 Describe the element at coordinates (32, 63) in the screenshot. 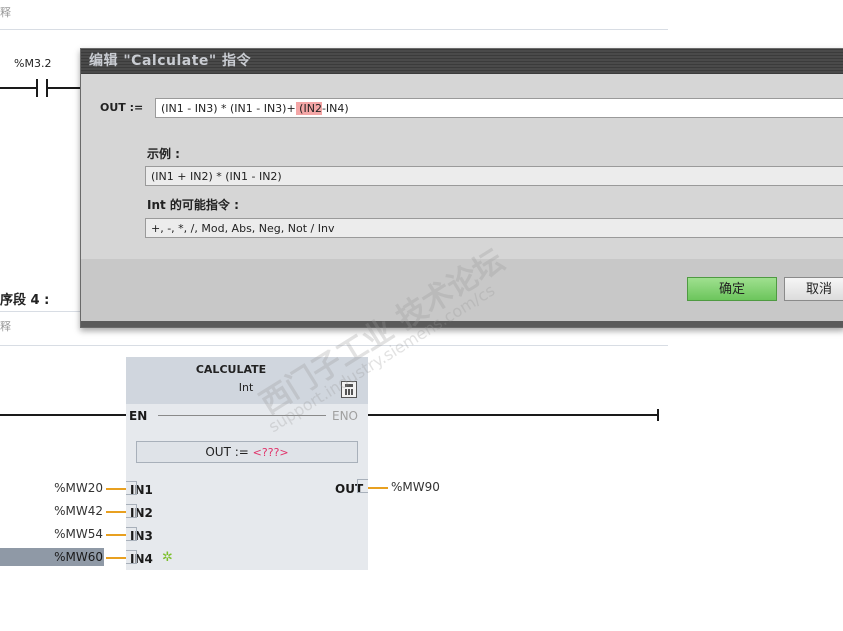

I see `contact-operand: %M3.2` at that location.